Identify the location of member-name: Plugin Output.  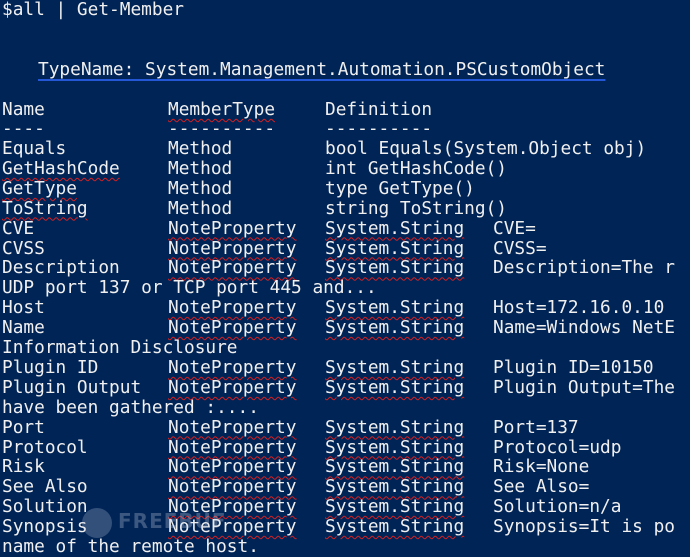
(72, 387).